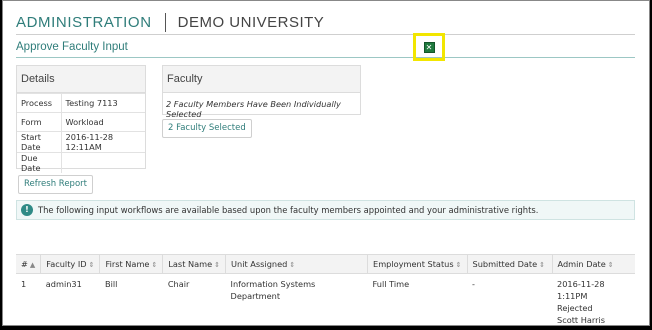 Image resolution: width=652 pixels, height=330 pixels. Describe the element at coordinates (593, 308) in the screenshot. I see `admin-status-value: Rejected` at that location.